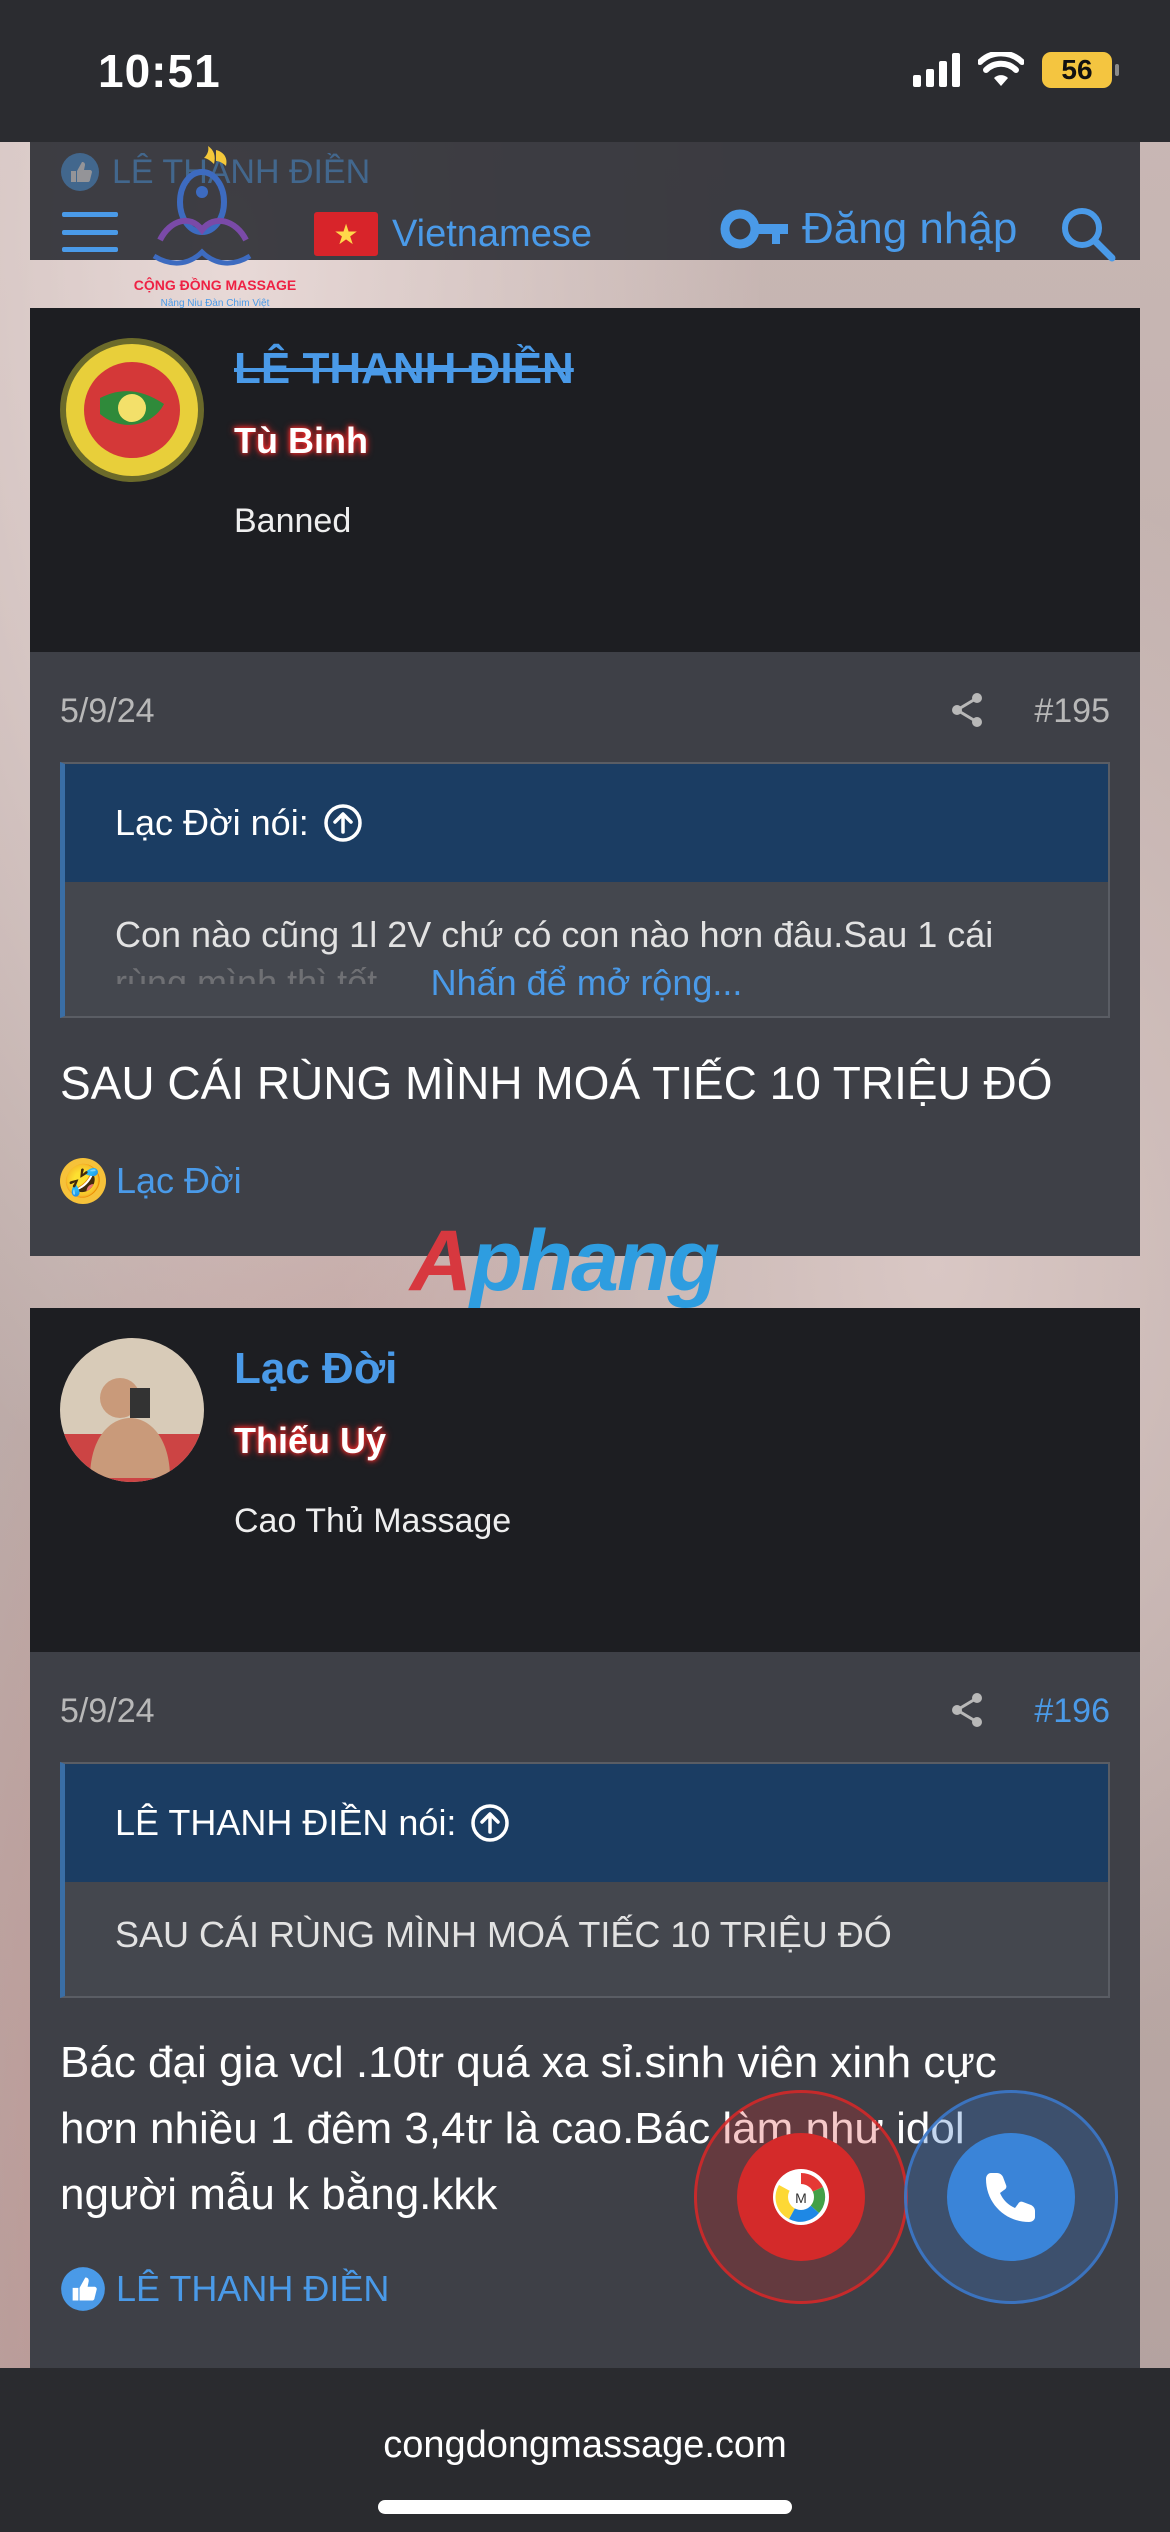 Image resolution: width=1170 pixels, height=2532 pixels. I want to click on user-title: Banned, so click(293, 521).